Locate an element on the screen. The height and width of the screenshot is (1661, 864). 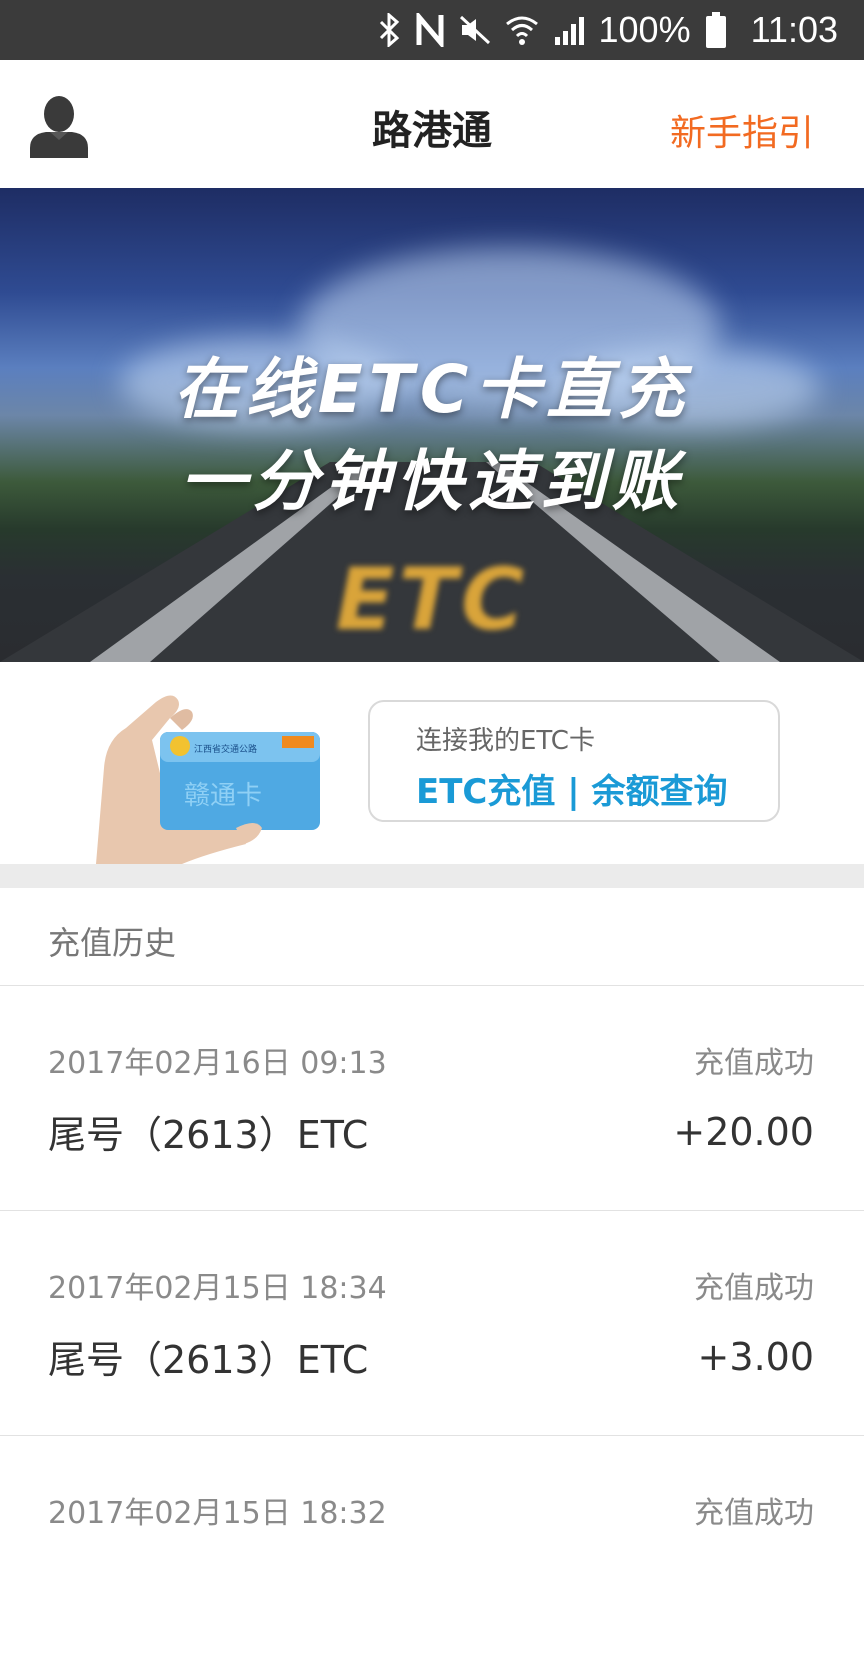
etc-card-section: 江西省交通公路 赣通卡 连接我的ETC卡 ETC充值 | 余额查询 is located at coordinates (432, 763).